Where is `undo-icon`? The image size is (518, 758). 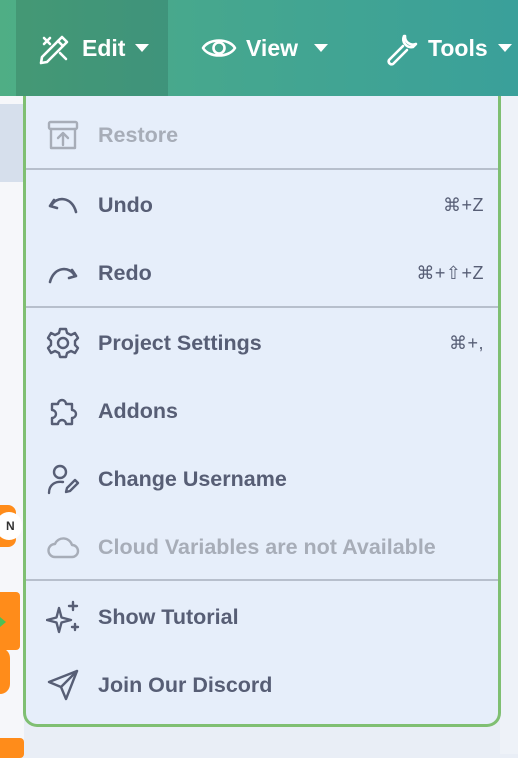 undo-icon is located at coordinates (63, 205).